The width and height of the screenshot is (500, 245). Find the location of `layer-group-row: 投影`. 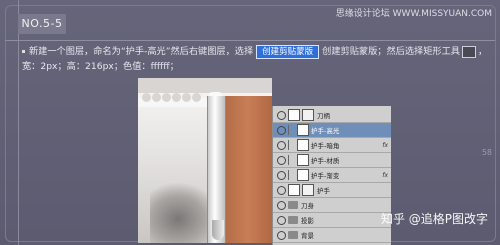

layer-group-row: 投影 is located at coordinates (332, 220).